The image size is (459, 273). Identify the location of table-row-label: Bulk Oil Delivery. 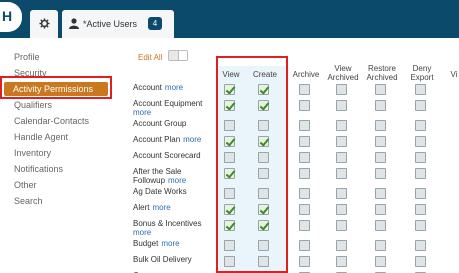
(162, 259).